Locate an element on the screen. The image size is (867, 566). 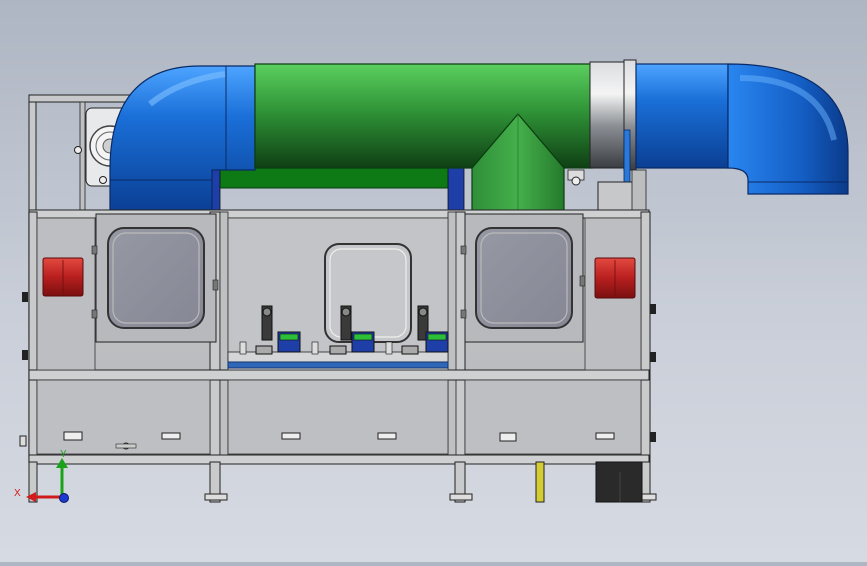
right-window-door is located at coordinates (523, 278).